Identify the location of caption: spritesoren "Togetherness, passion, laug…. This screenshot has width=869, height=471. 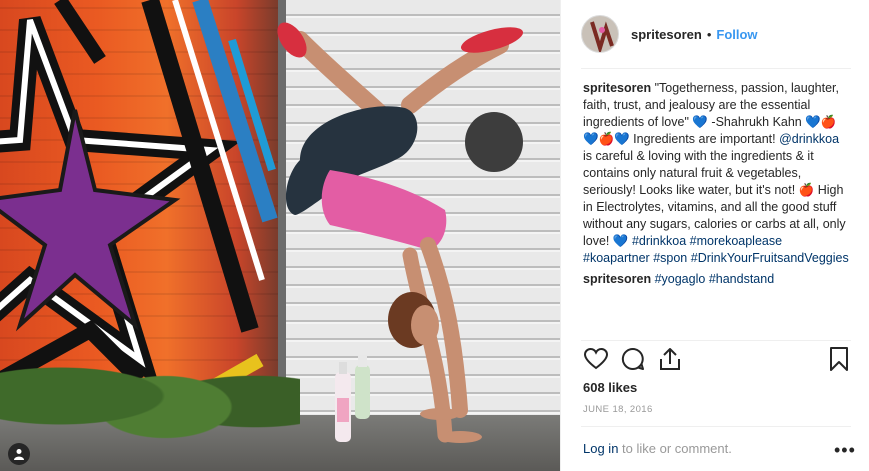
(717, 173).